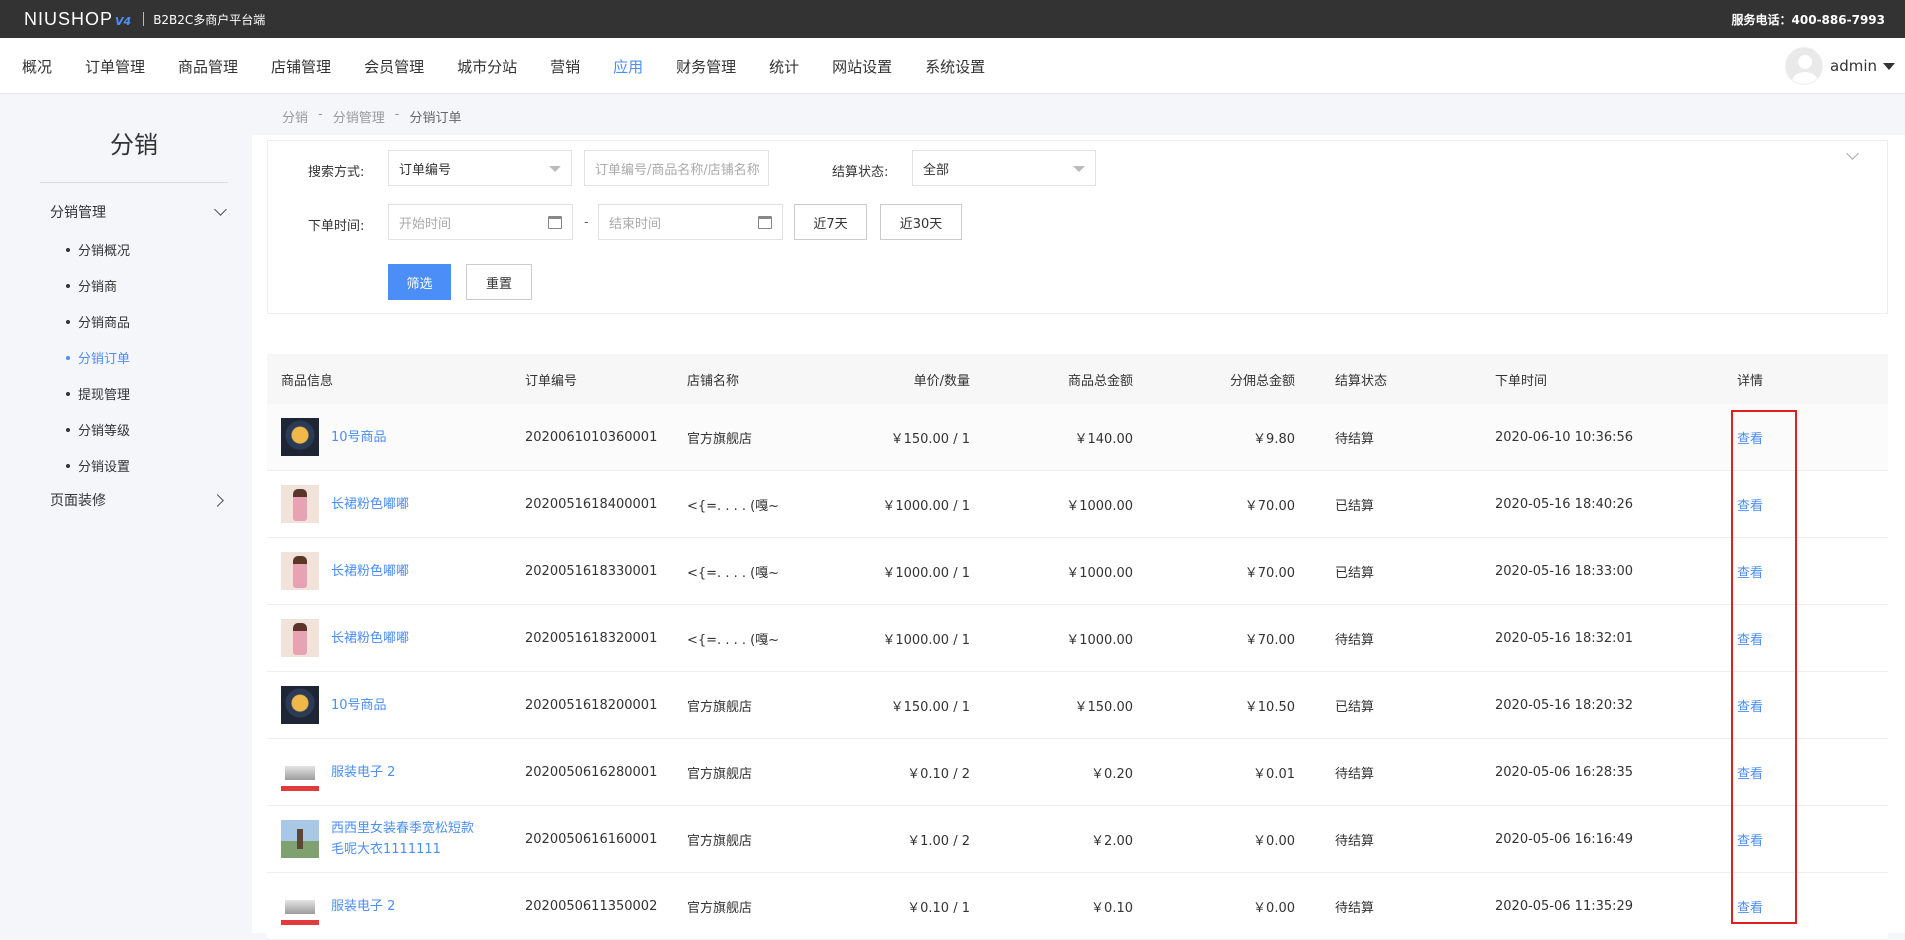 Image resolution: width=1905 pixels, height=940 pixels. I want to click on order-number: 2020050611350002, so click(591, 906).